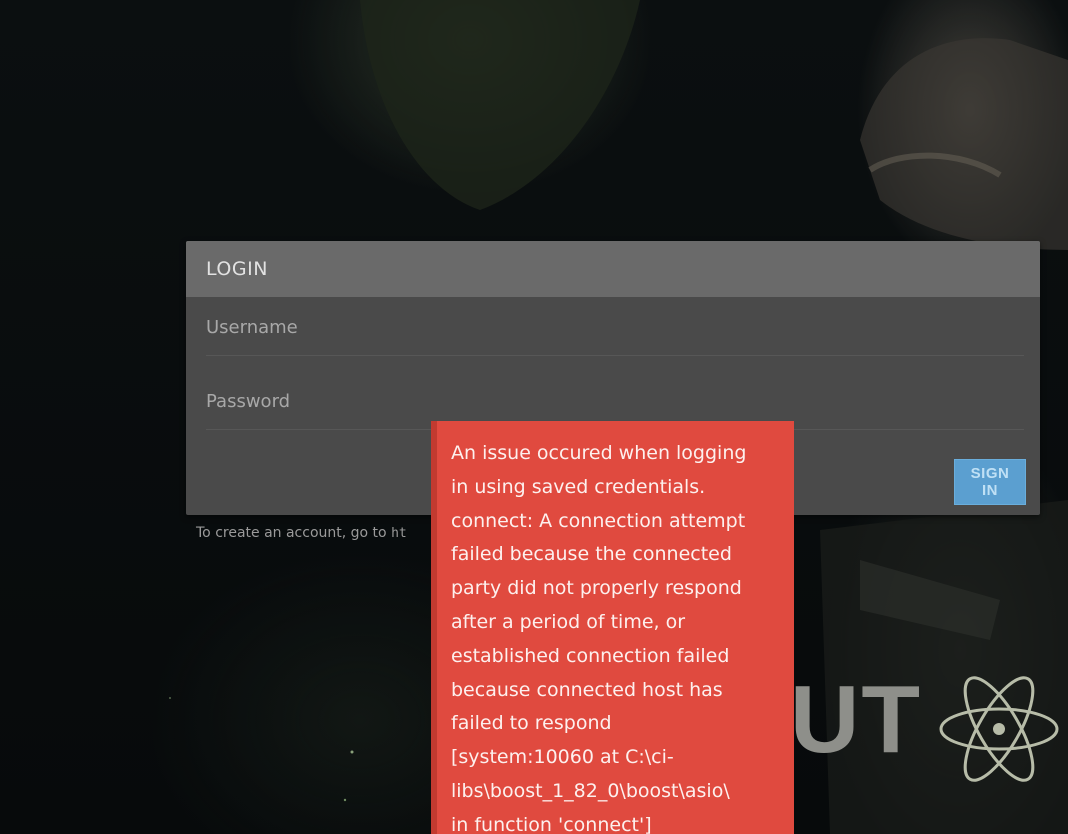 Image resolution: width=1068 pixels, height=834 pixels. I want to click on brand-logo-text: UT, so click(856, 719).